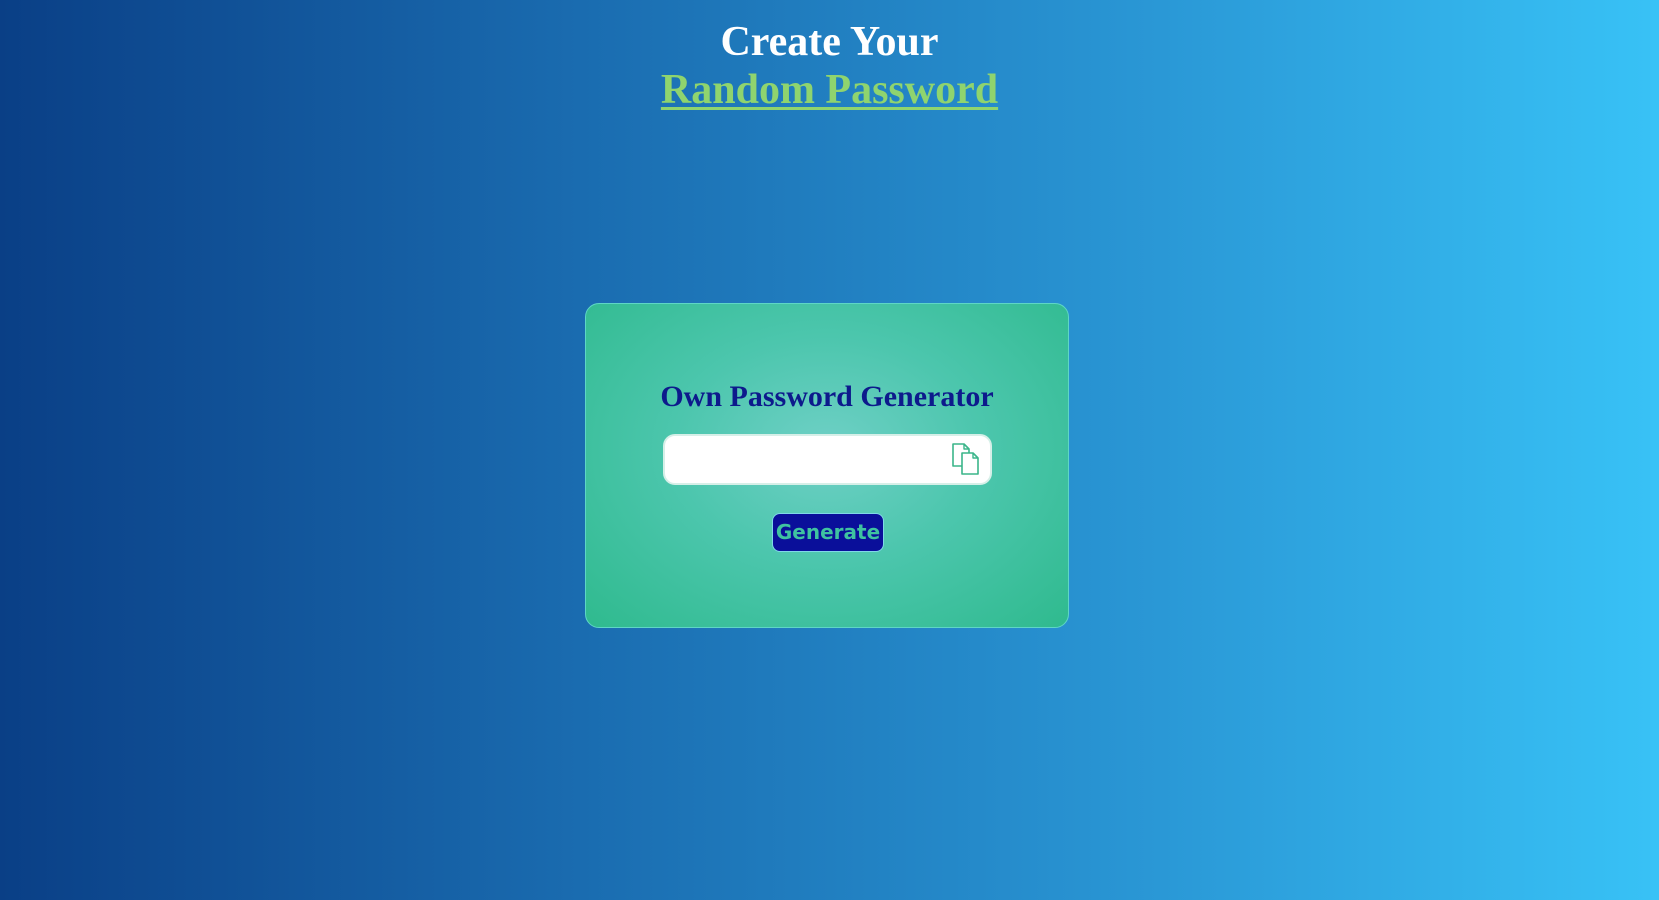 This screenshot has width=1659, height=900. I want to click on copy-button, so click(966, 459).